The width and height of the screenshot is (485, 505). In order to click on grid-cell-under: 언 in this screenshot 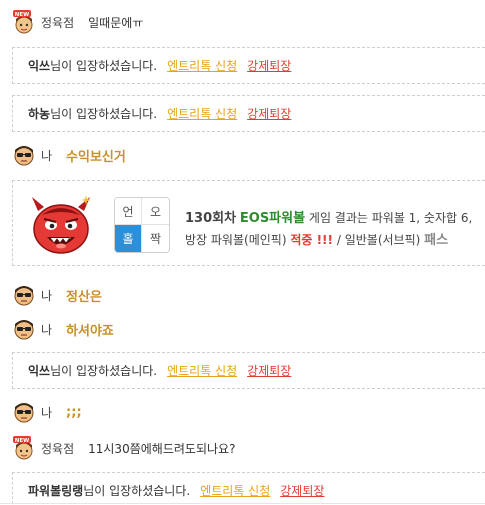, I will do `click(128, 211)`.